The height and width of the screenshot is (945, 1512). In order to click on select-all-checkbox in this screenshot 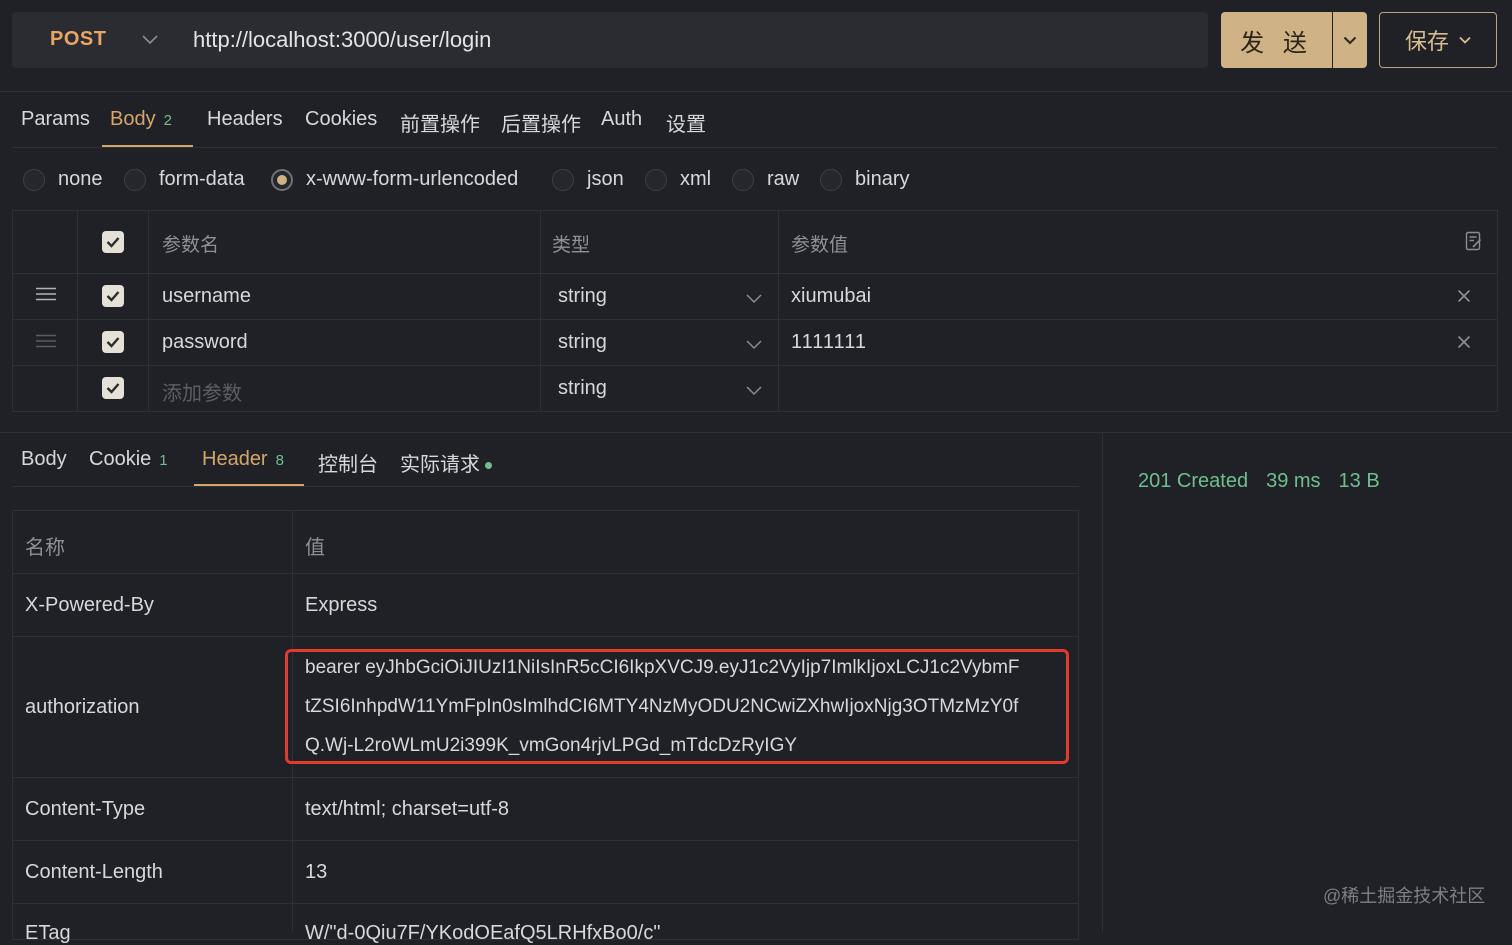, I will do `click(113, 242)`.